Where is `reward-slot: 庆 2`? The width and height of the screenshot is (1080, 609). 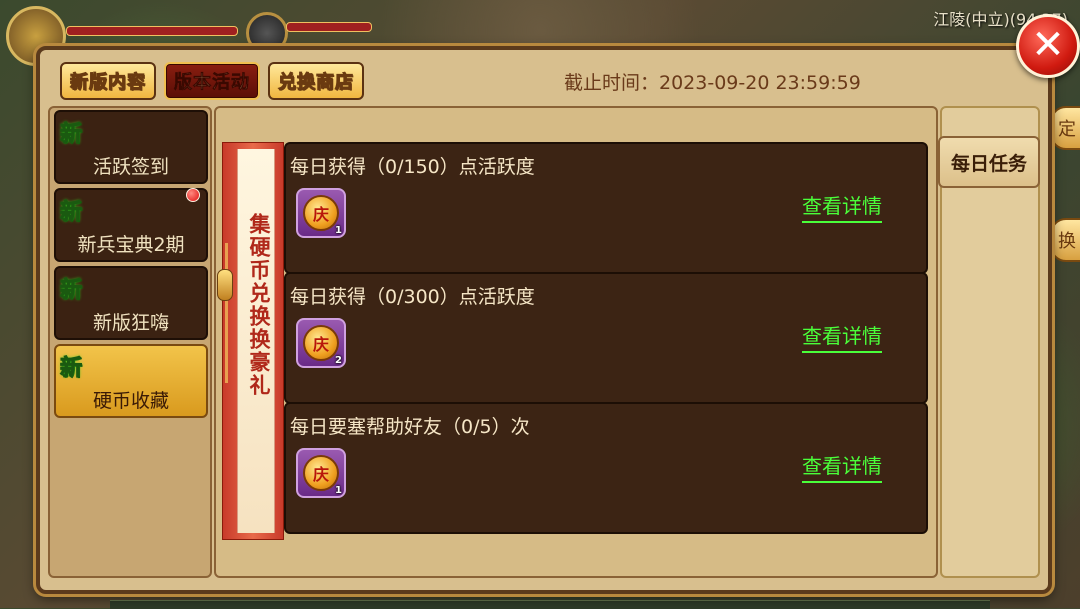 reward-slot: 庆 2 is located at coordinates (321, 343).